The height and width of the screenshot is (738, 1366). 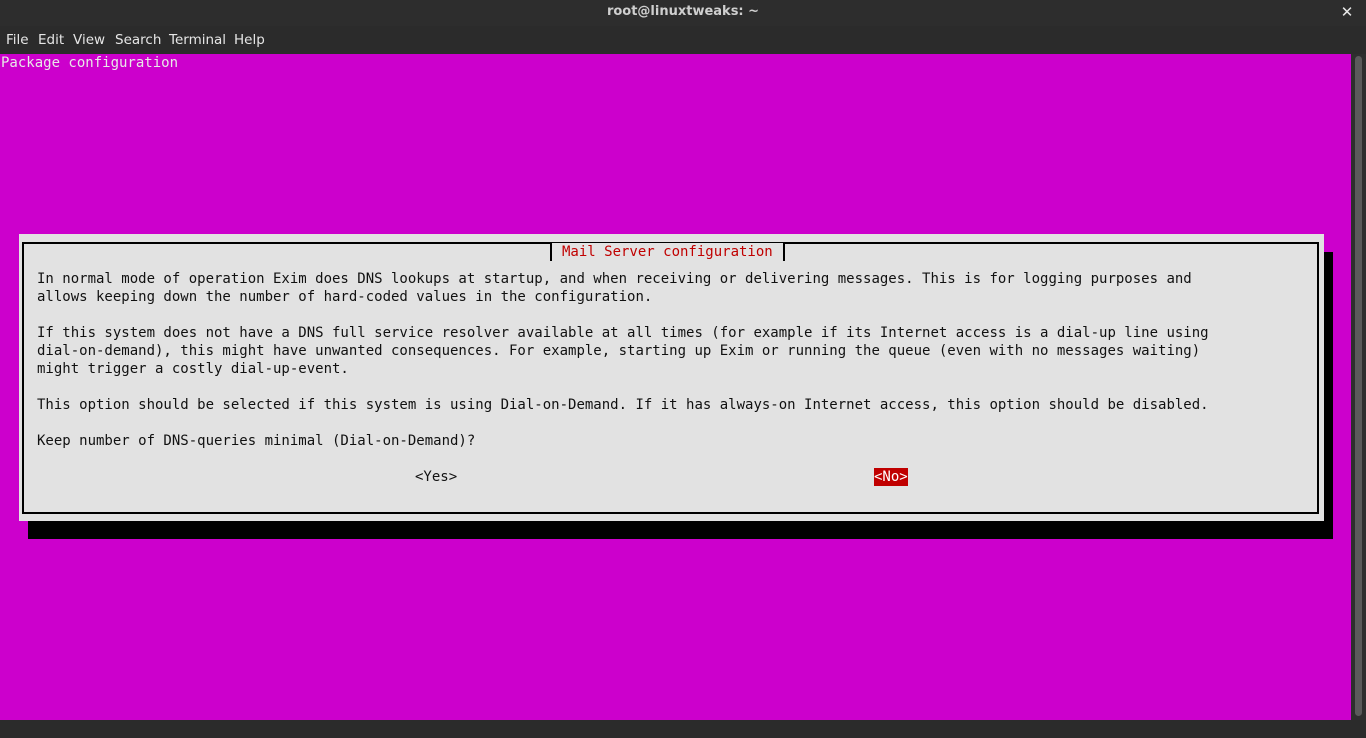 What do you see at coordinates (683, 40) in the screenshot?
I see `menu-bar: File Edit View Search Terminal Help` at bounding box center [683, 40].